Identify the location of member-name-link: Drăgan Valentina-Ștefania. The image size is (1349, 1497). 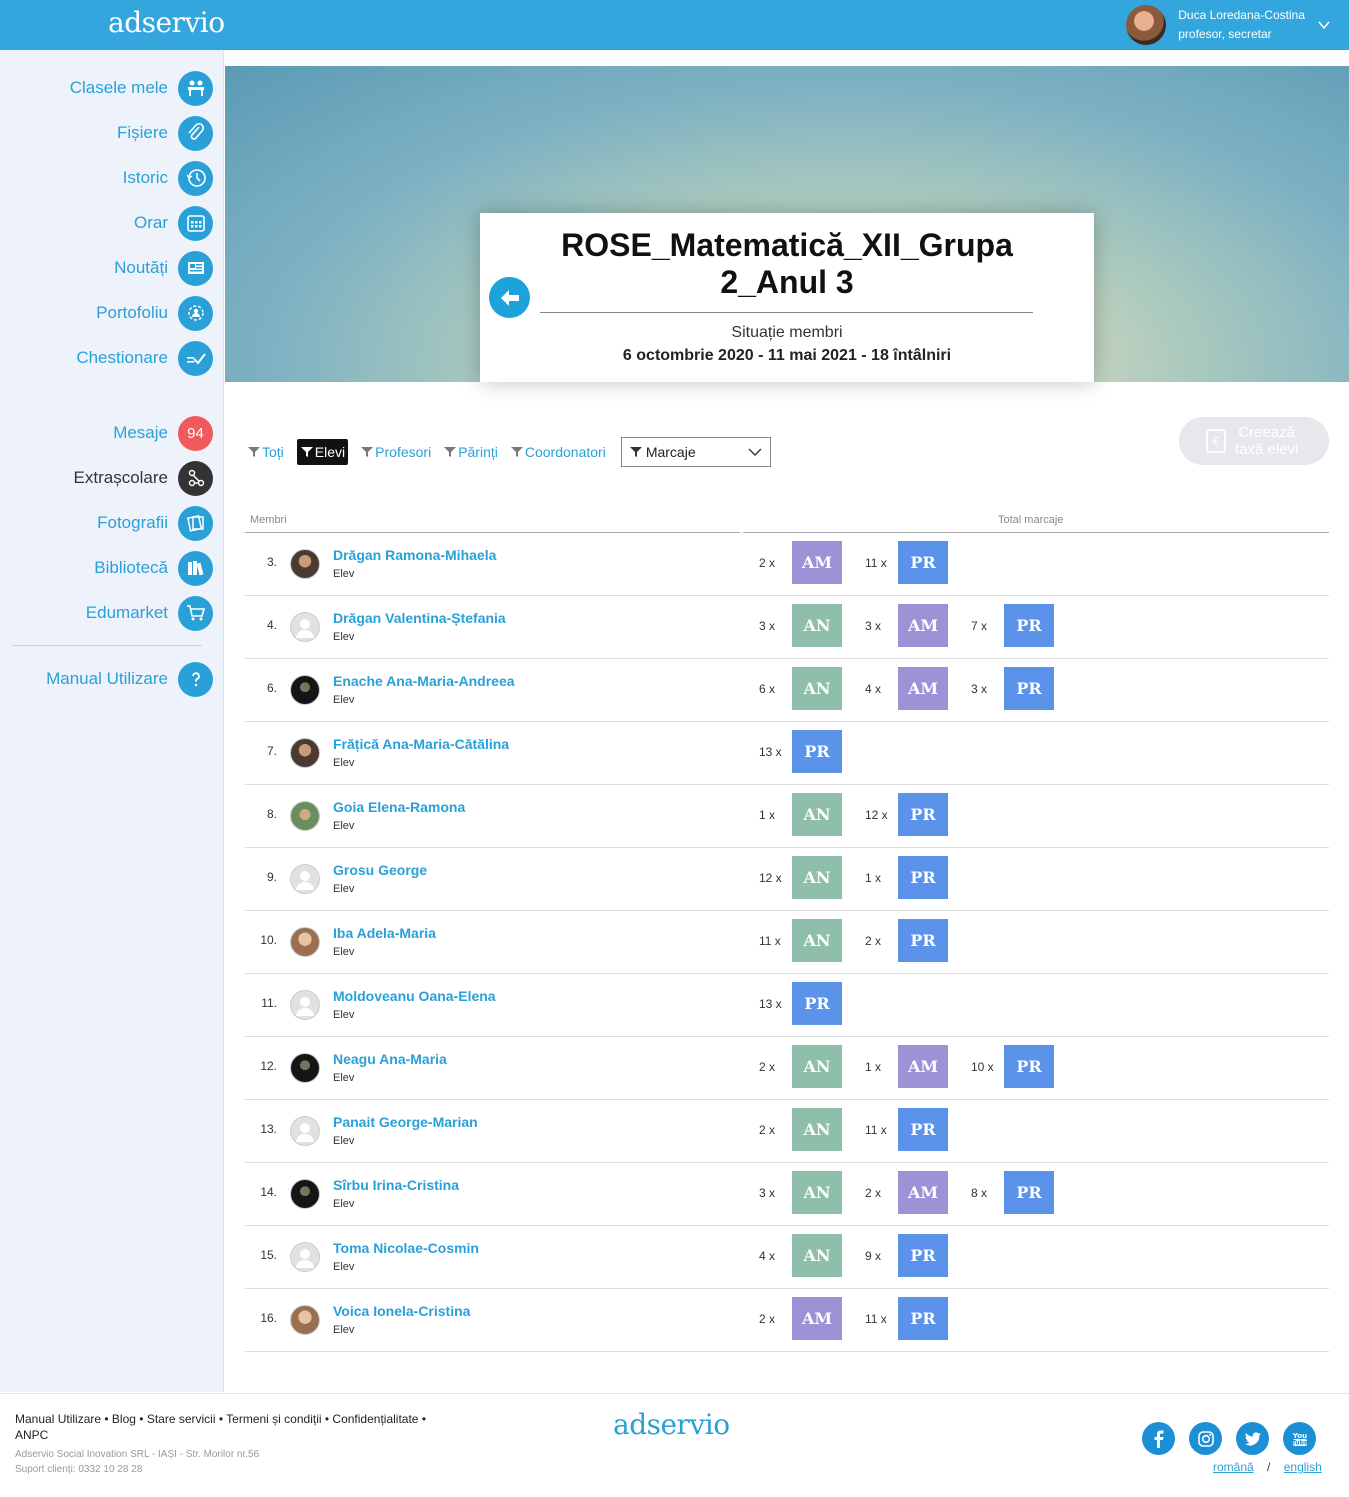
(419, 618).